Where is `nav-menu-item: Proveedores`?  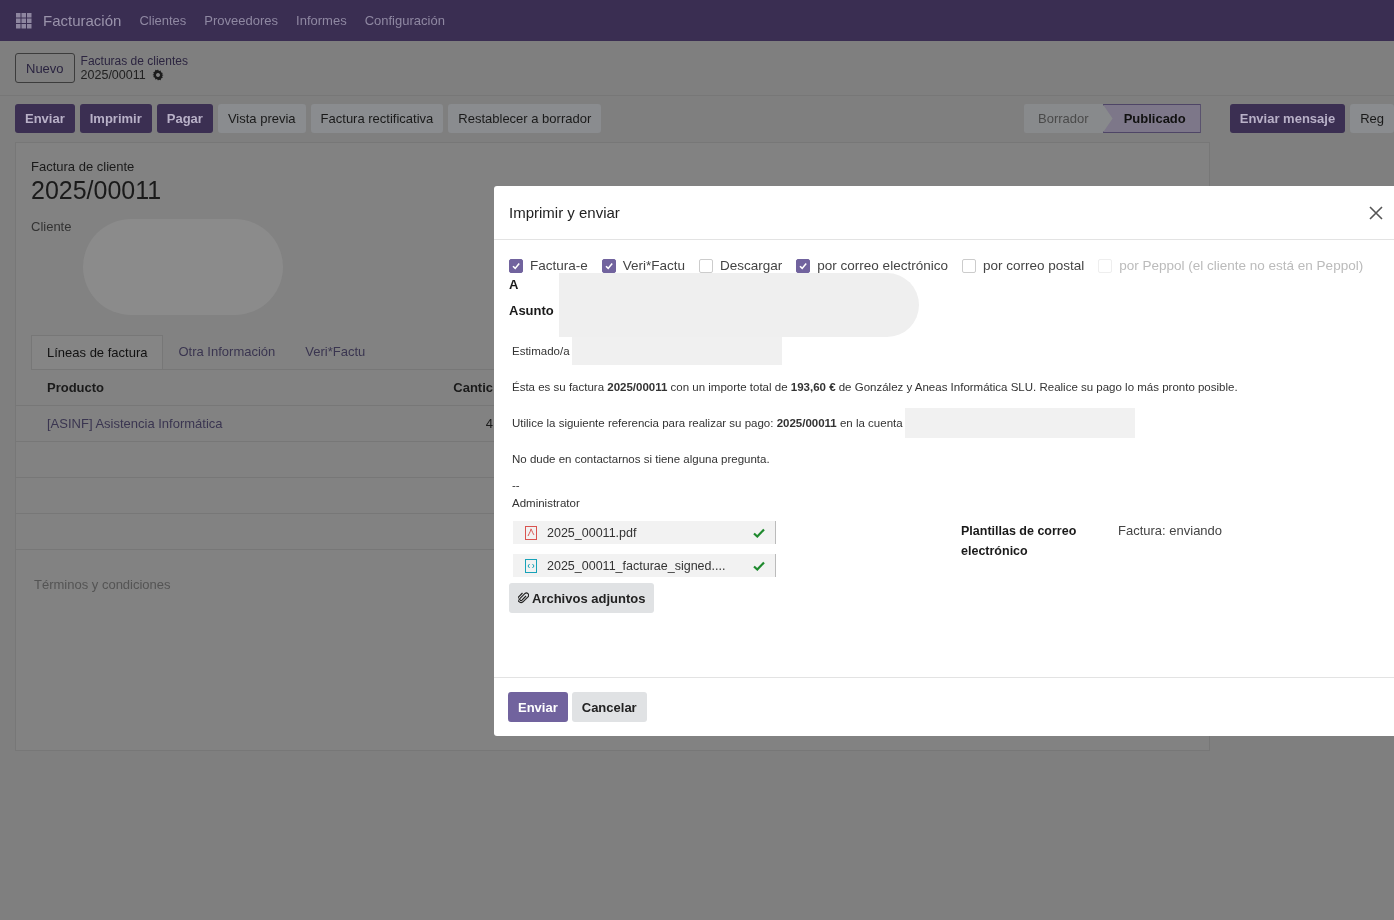
nav-menu-item: Proveedores is located at coordinates (241, 20).